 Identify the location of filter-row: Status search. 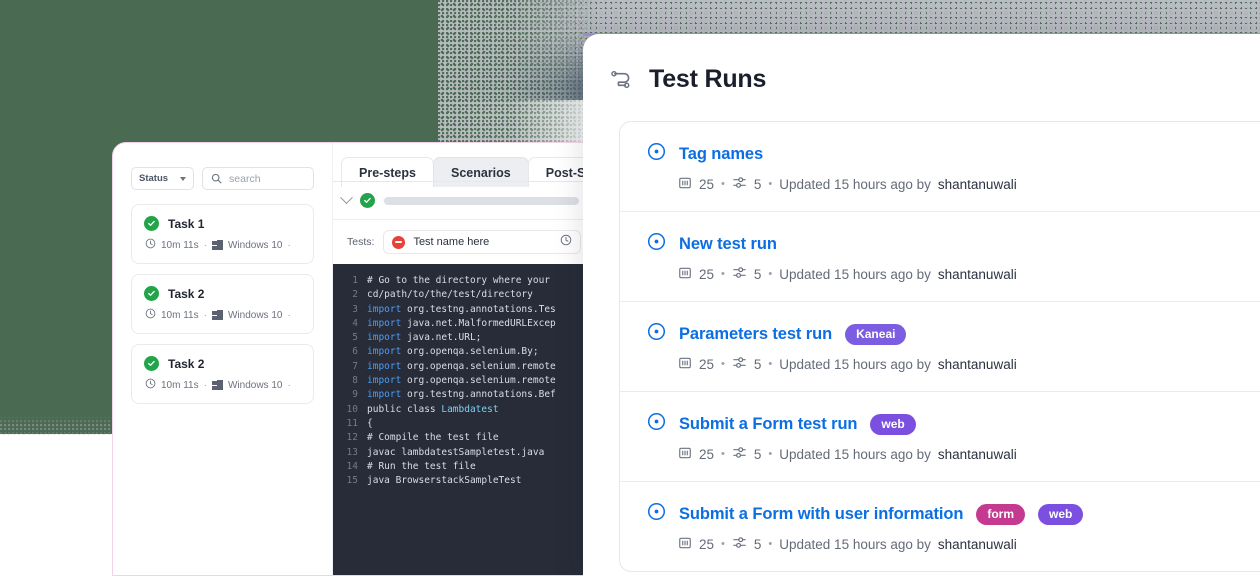
(222, 178).